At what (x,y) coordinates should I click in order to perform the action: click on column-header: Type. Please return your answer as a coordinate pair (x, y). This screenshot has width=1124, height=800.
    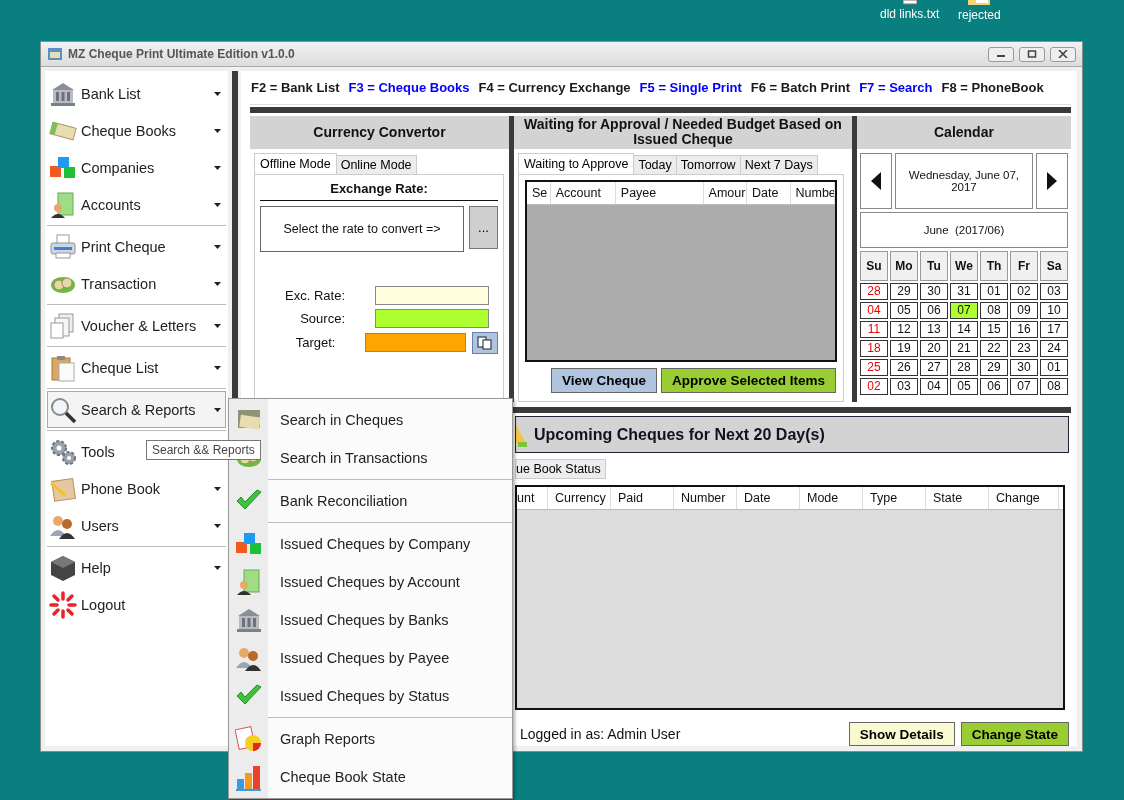
    Looking at the image, I should click on (894, 498).